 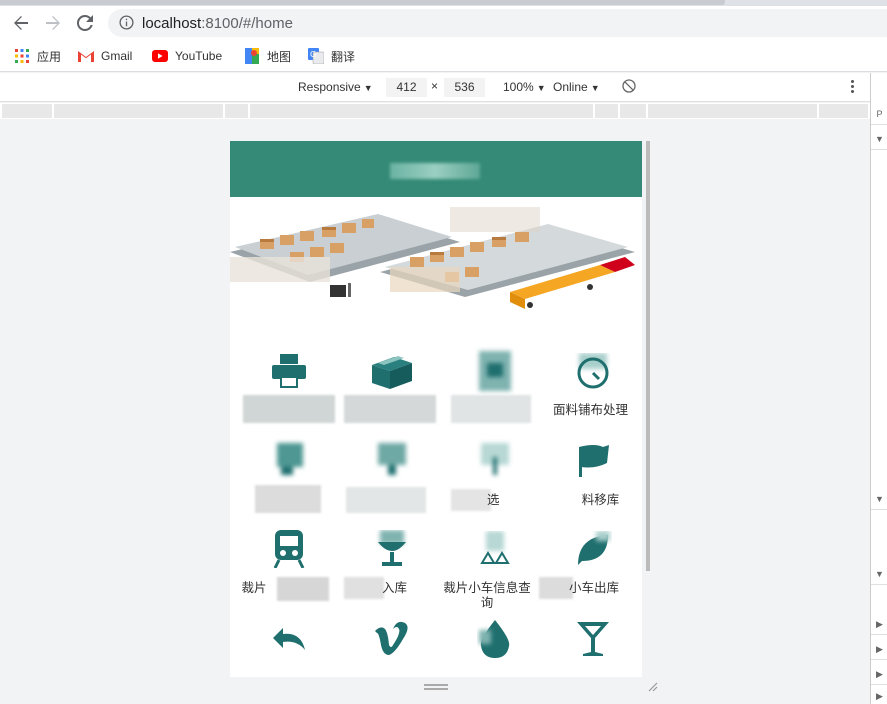 I want to click on resize-corner-icon, so click(x=652, y=687).